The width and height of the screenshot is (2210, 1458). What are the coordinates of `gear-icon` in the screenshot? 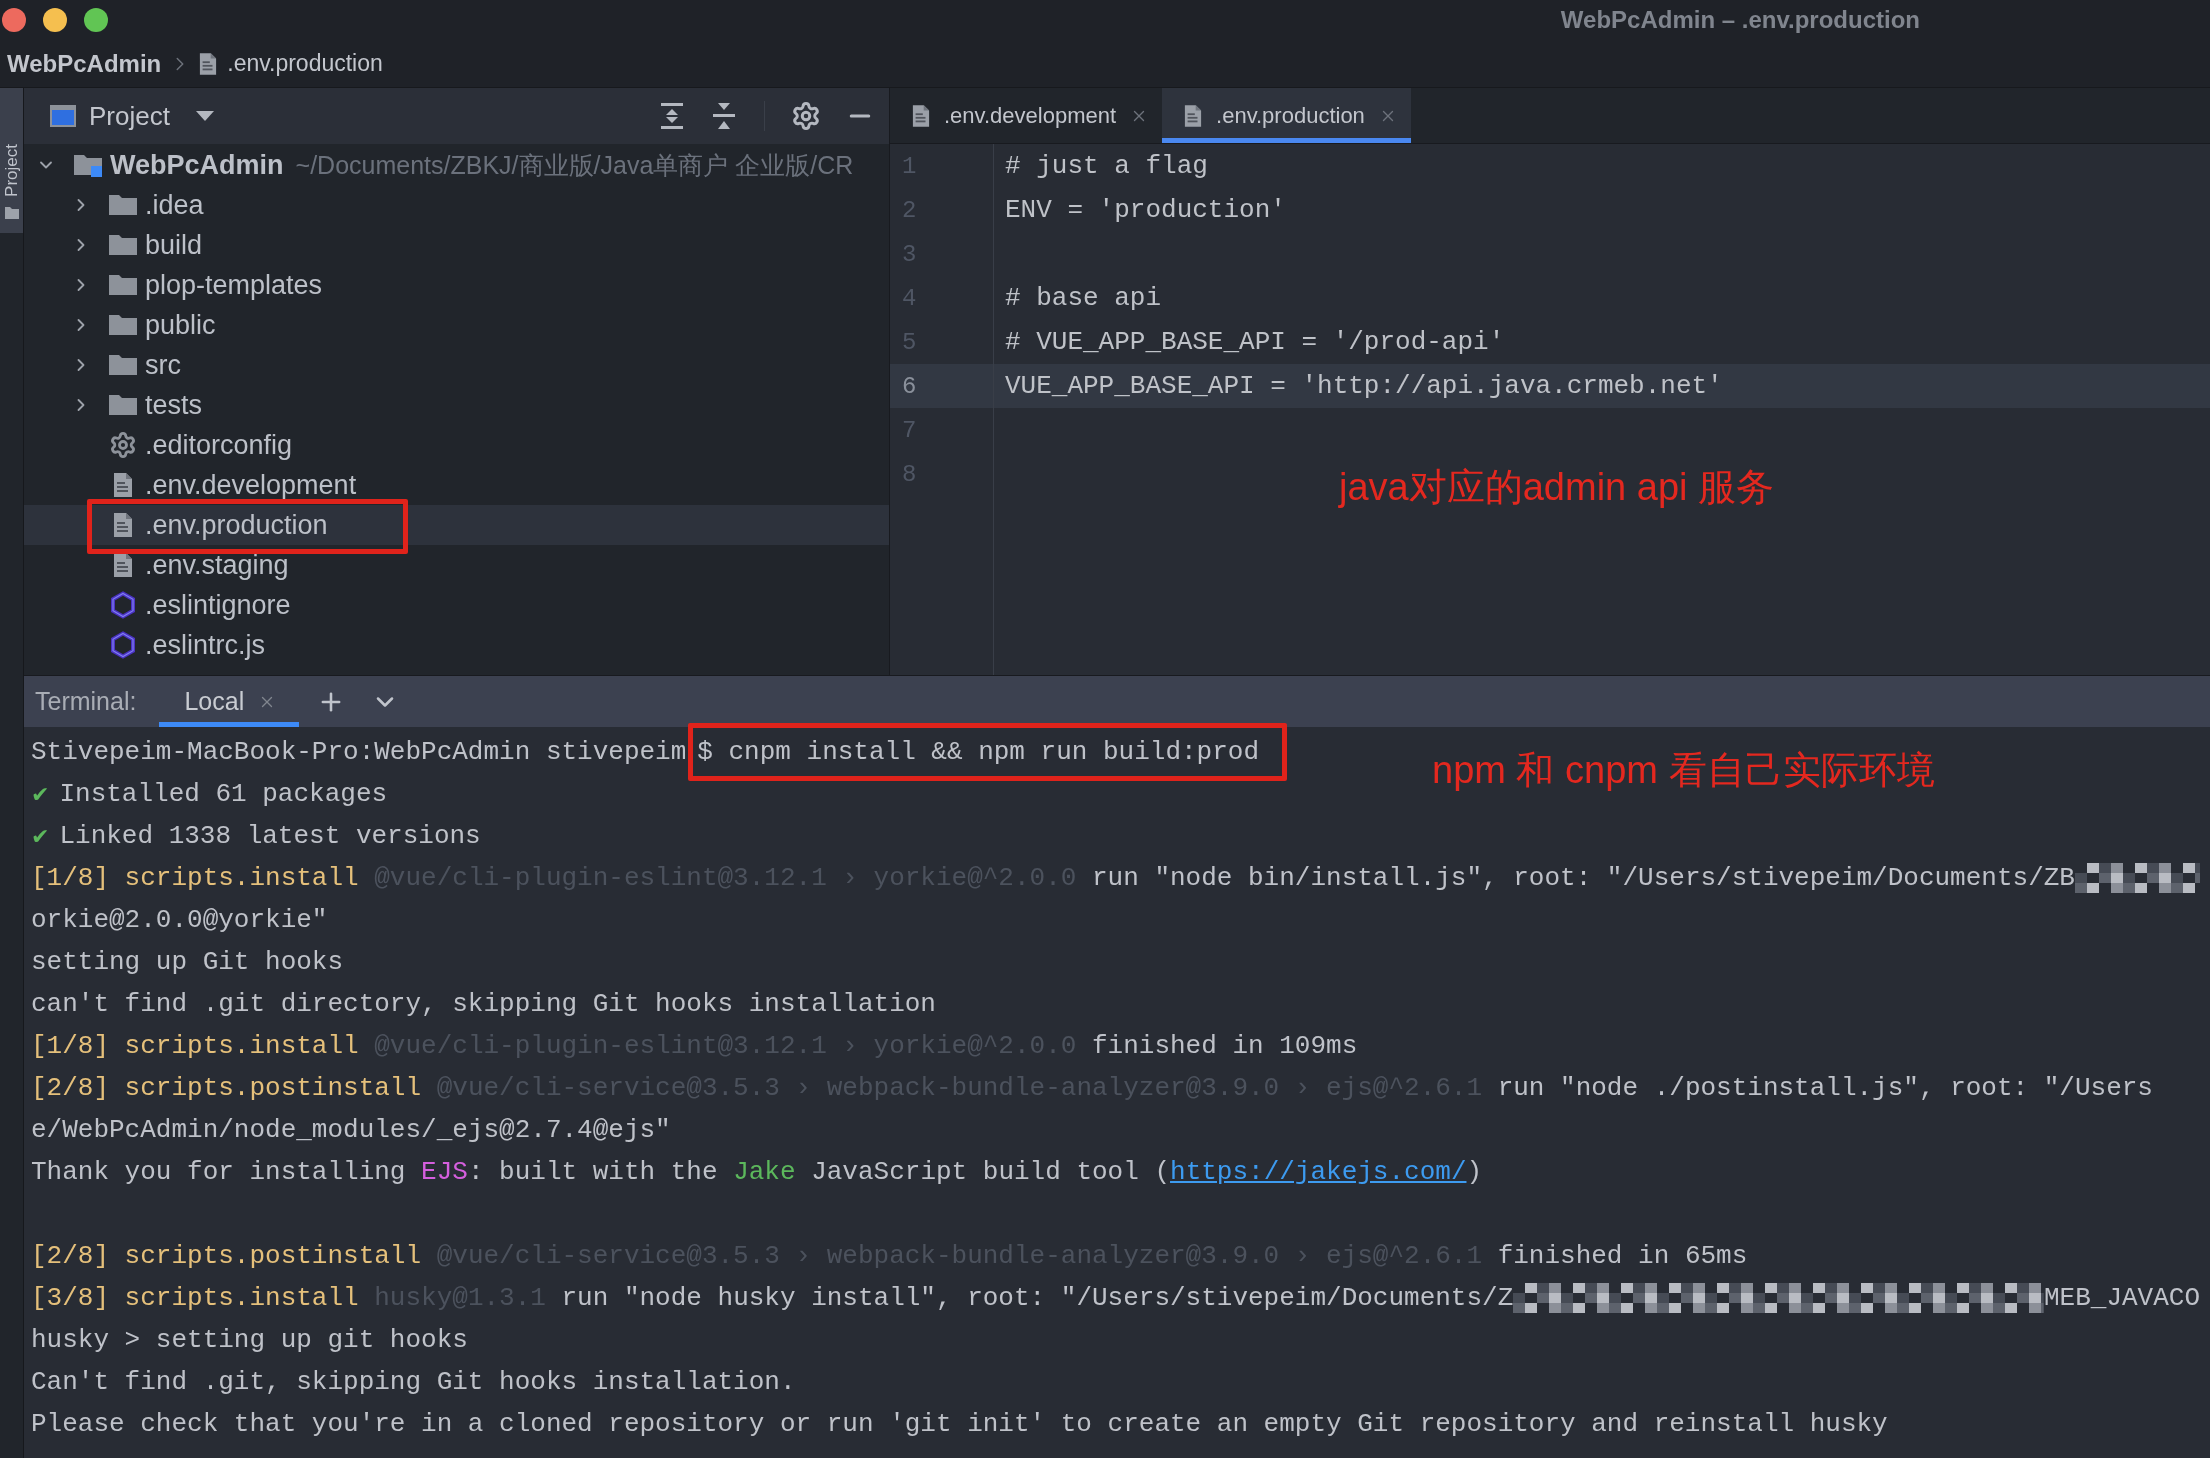 It's located at (123, 445).